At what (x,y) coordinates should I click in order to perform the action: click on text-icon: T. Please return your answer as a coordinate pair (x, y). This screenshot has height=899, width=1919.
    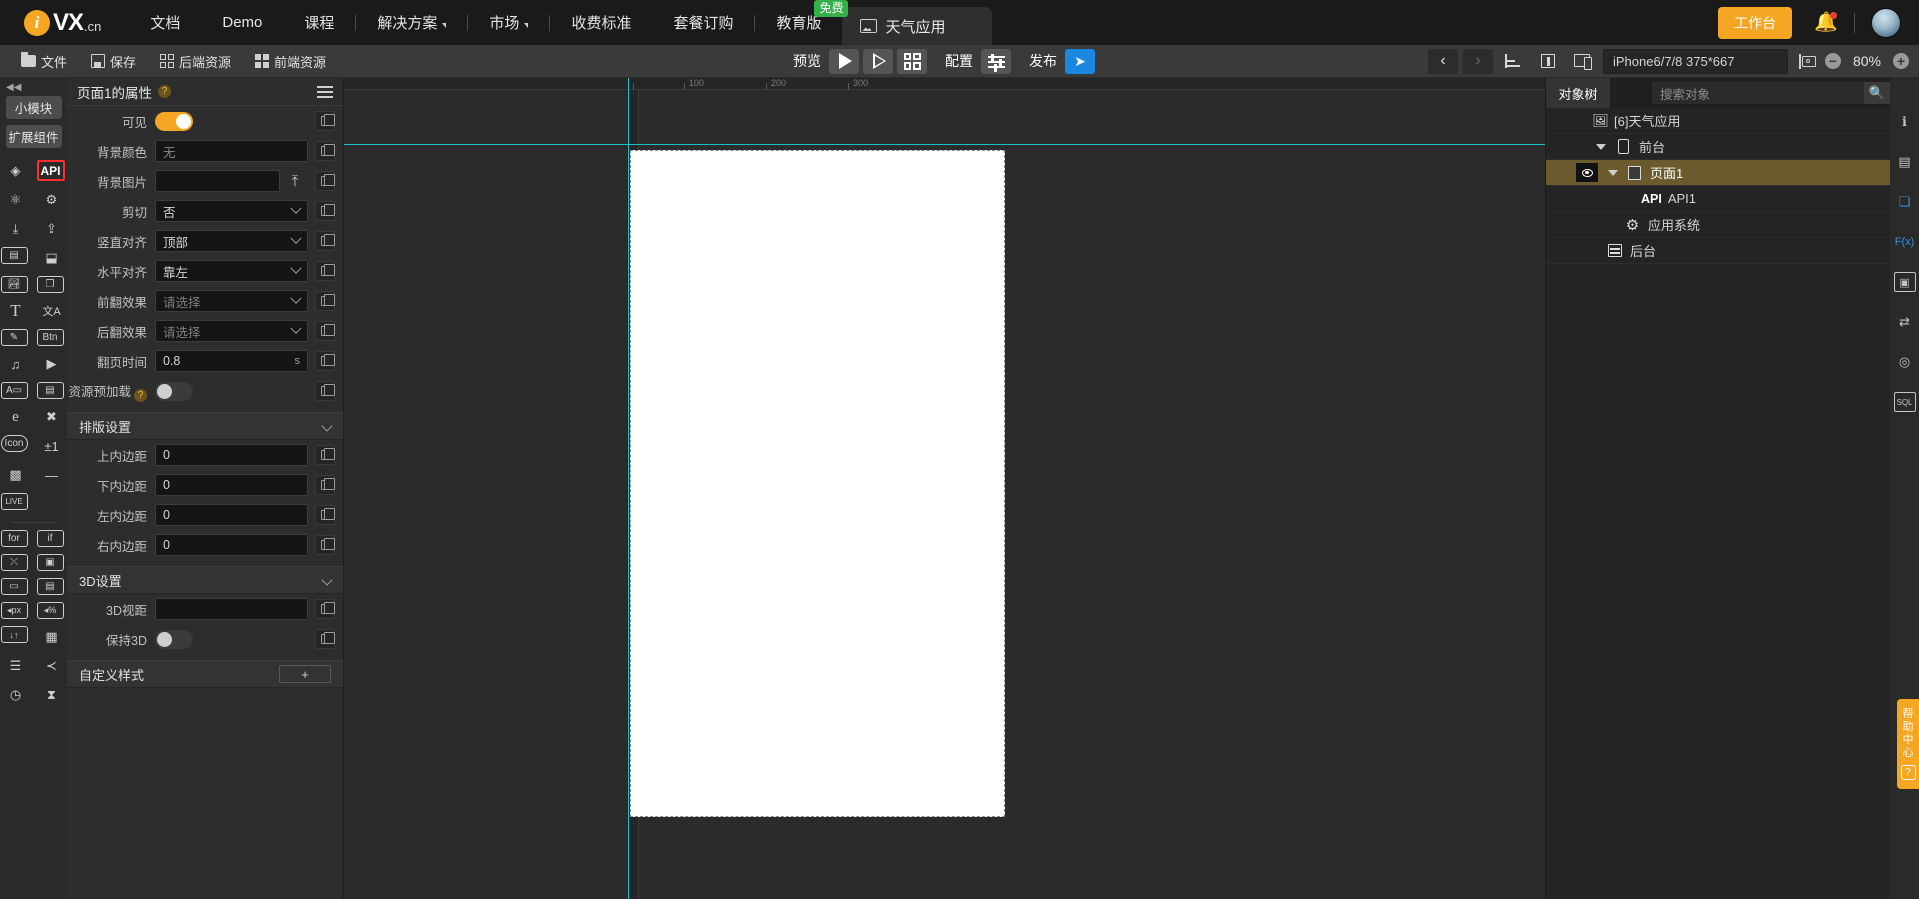
    Looking at the image, I should click on (16, 311).